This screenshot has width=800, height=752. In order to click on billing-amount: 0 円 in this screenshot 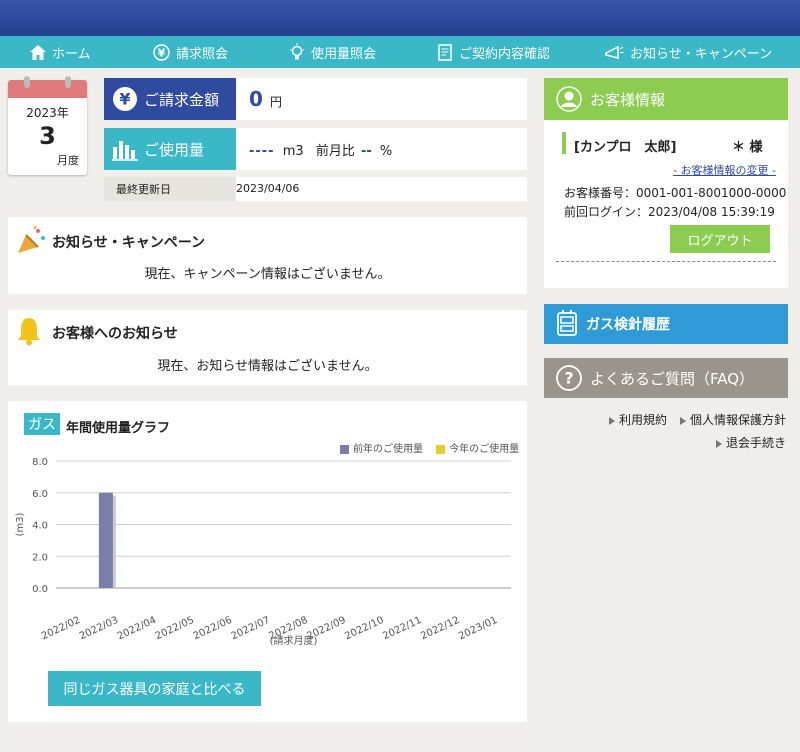, I will do `click(265, 99)`.